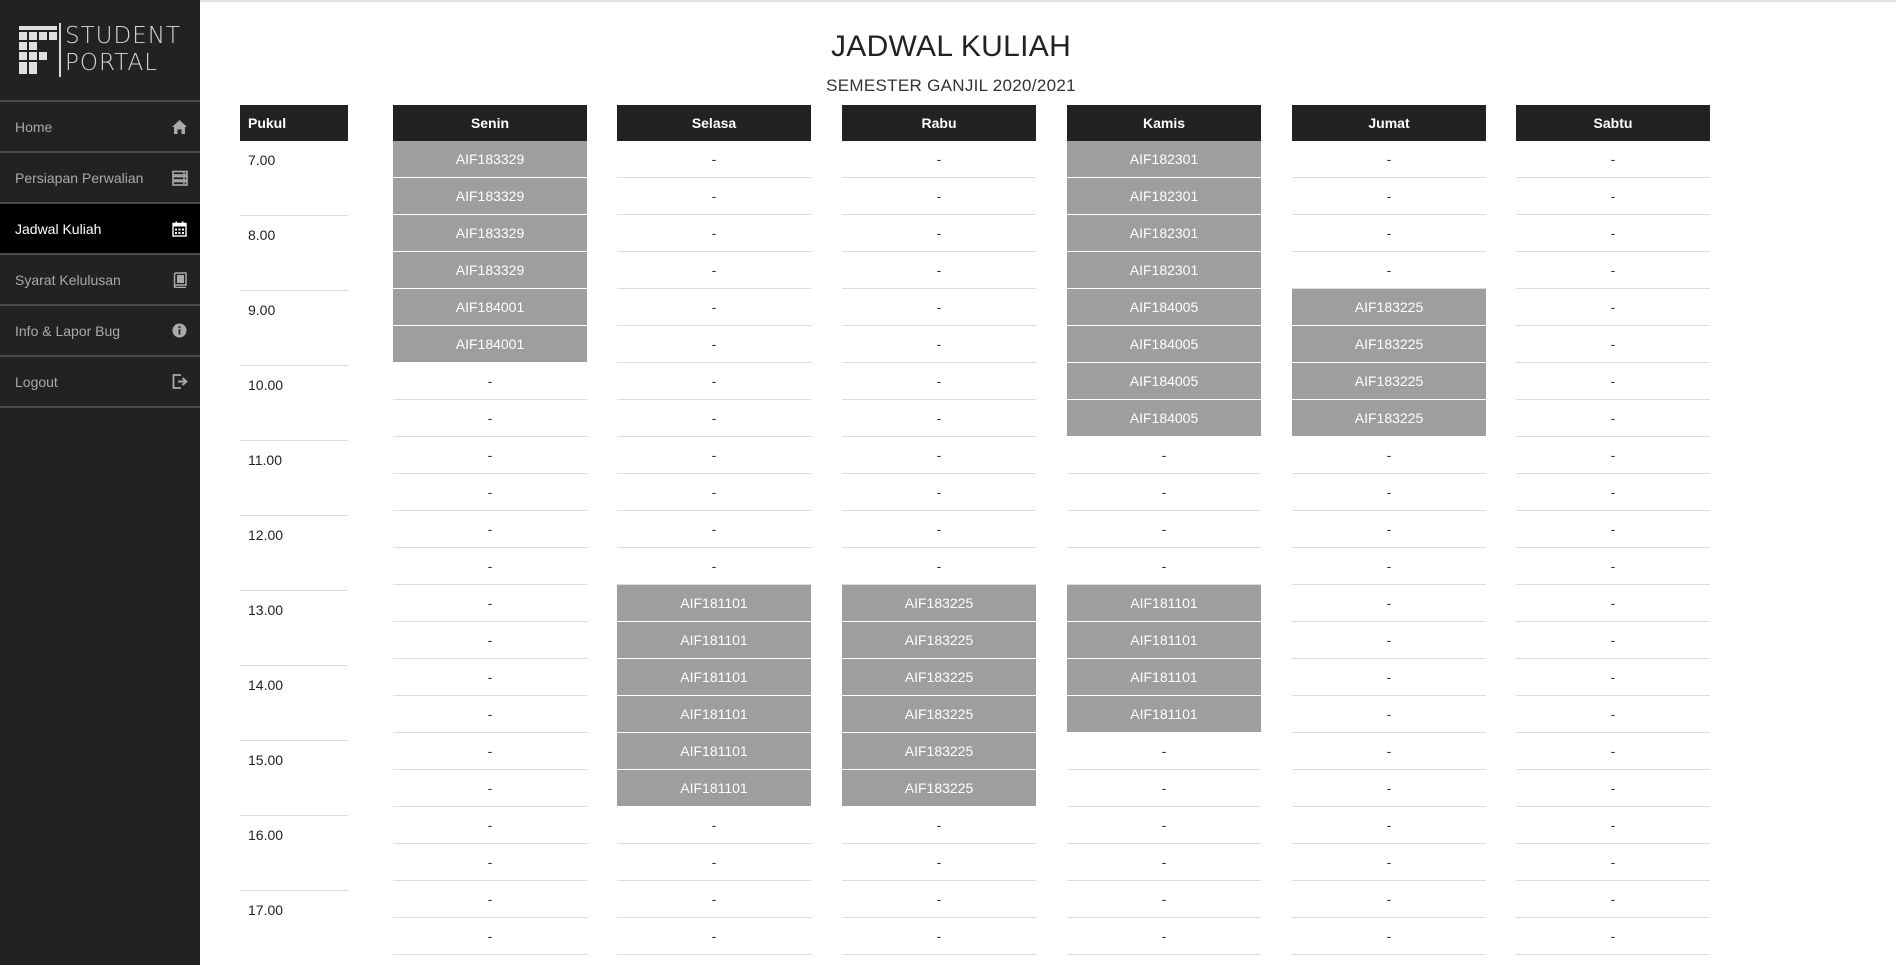 Image resolution: width=1896 pixels, height=966 pixels. What do you see at coordinates (294, 253) in the screenshot?
I see `time-slot-label: 8.00` at bounding box center [294, 253].